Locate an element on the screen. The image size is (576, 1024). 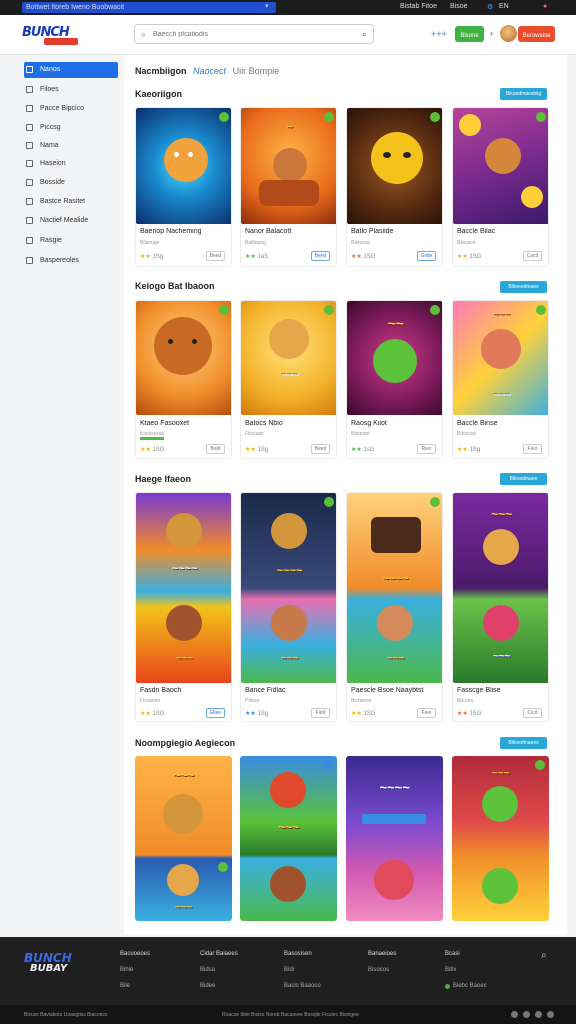
youtube-icon is located at coordinates (550, 1014).